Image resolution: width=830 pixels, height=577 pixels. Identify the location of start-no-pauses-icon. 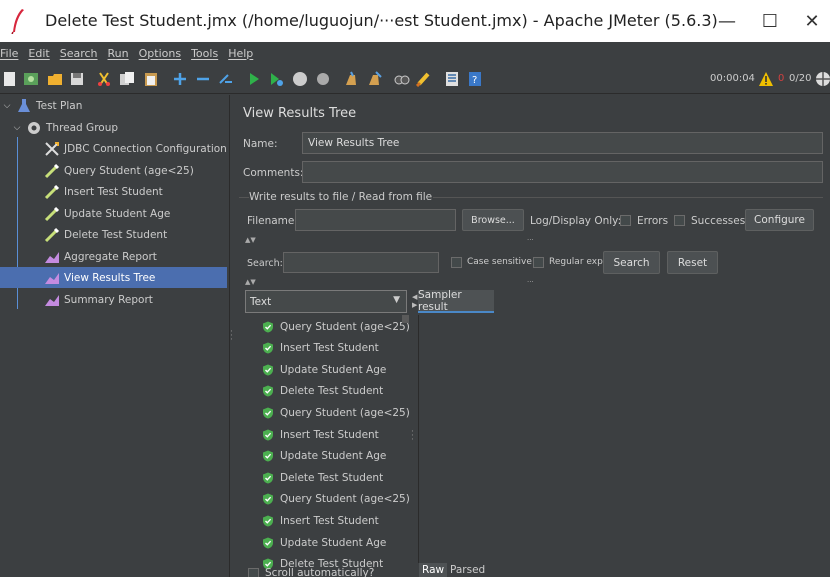
(276, 79).